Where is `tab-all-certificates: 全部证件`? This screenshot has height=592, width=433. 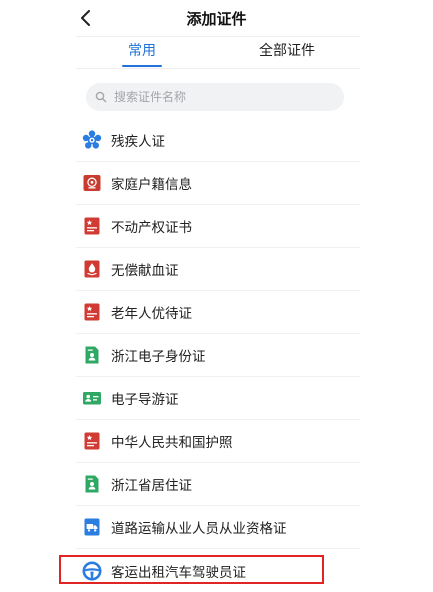
tab-all-certificates: 全部证件 is located at coordinates (287, 52).